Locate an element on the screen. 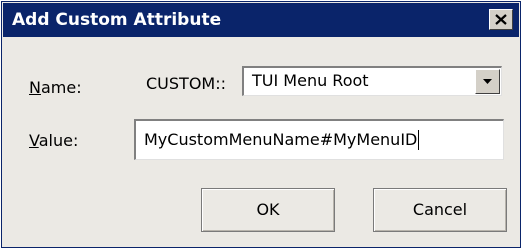 The width and height of the screenshot is (524, 251). value-label-accelerator: V is located at coordinates (34, 140).